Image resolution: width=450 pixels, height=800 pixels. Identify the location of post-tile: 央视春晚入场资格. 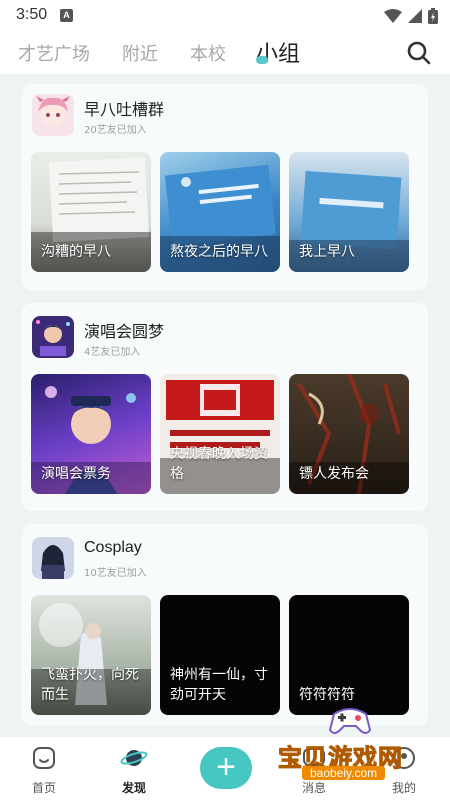
(220, 434).